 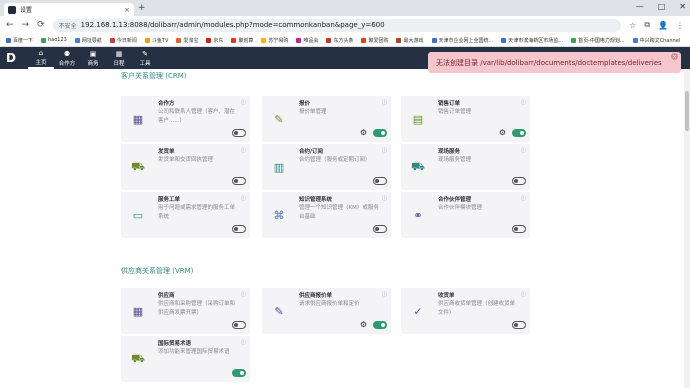 What do you see at coordinates (316, 296) in the screenshot?
I see `module-title: 供应商报价单` at bounding box center [316, 296].